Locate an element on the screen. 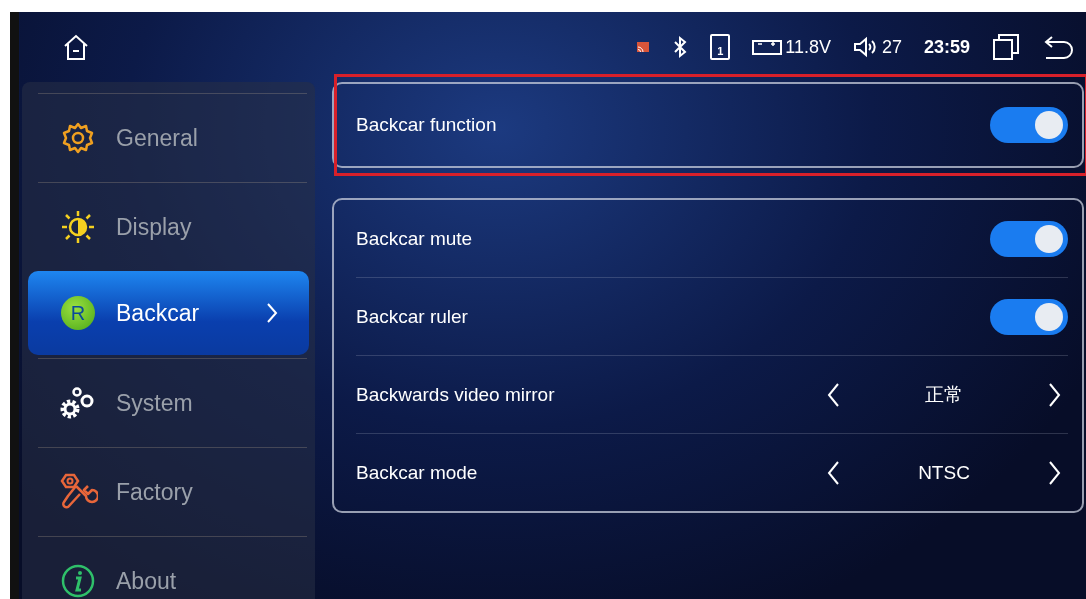  setting-label: Backcar function is located at coordinates (426, 125).